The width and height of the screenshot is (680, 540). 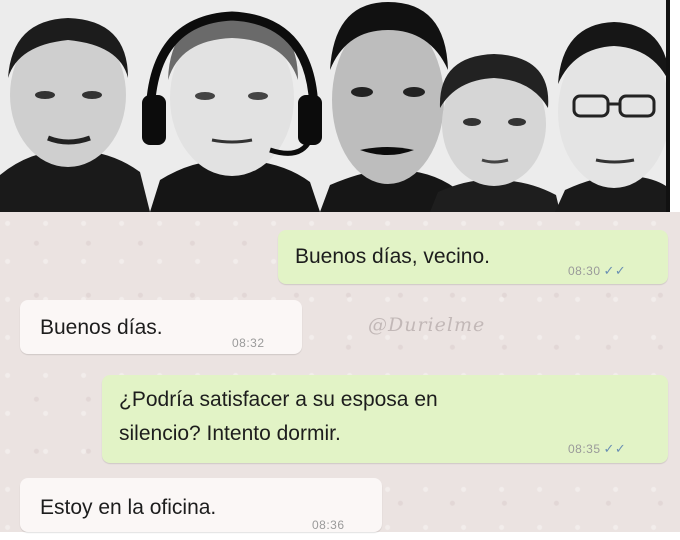 I want to click on message-text-line1: ¿Podría satisfacer a su esposa en, so click(x=278, y=399).